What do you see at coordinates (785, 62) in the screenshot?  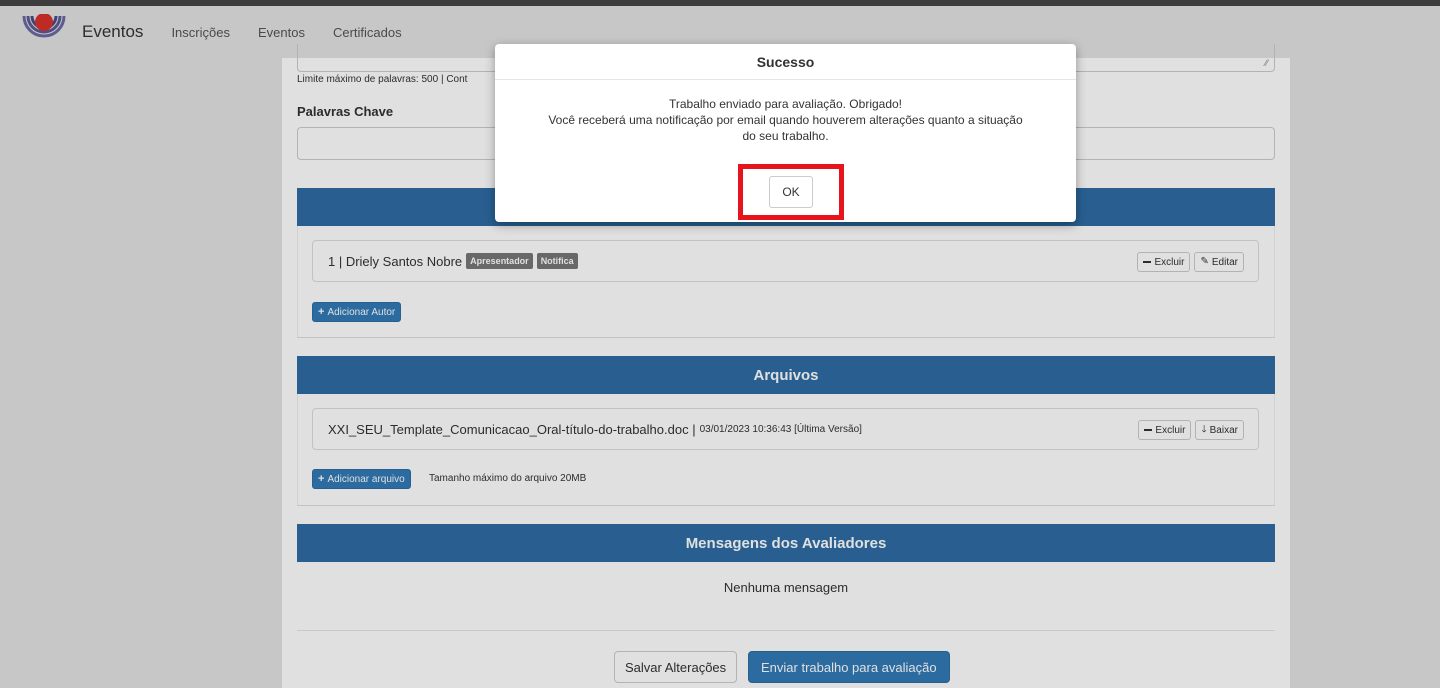 I see `modal-title: Sucesso` at bounding box center [785, 62].